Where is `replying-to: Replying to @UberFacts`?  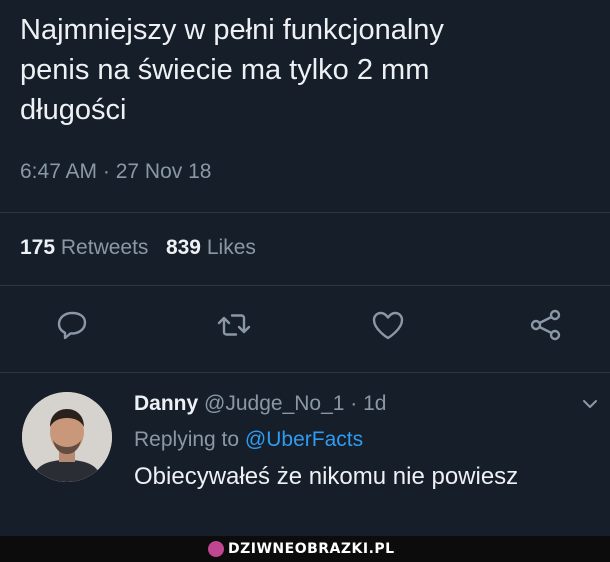
replying-to: Replying to @UberFacts is located at coordinates (248, 440).